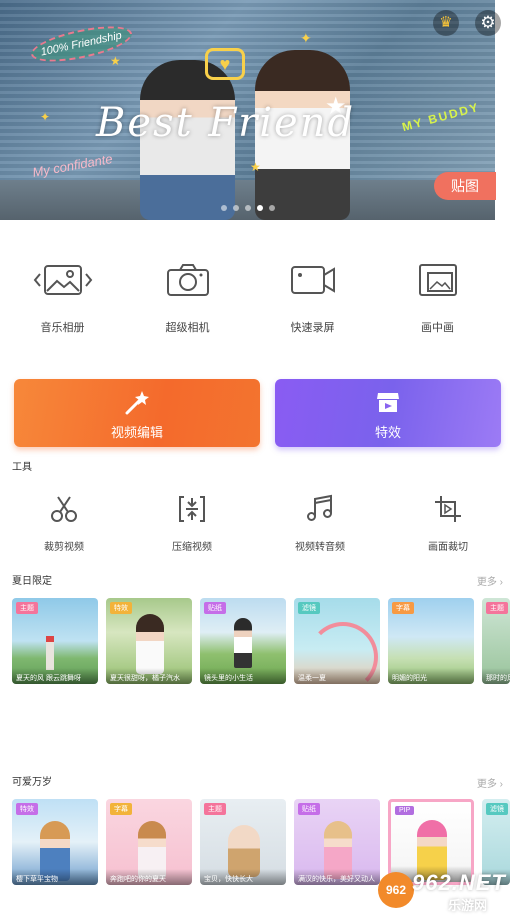 The width and height of the screenshot is (515, 917). I want to click on banner-pagination, so click(248, 208).